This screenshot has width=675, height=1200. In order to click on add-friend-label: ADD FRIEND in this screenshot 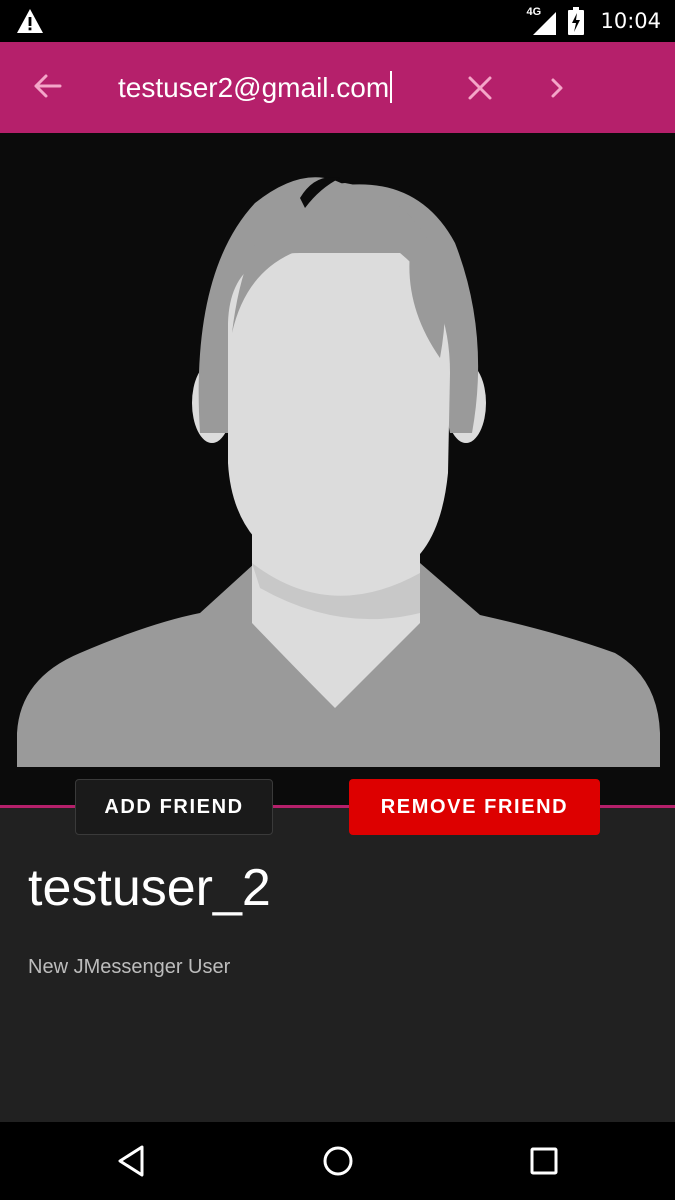, I will do `click(174, 806)`.